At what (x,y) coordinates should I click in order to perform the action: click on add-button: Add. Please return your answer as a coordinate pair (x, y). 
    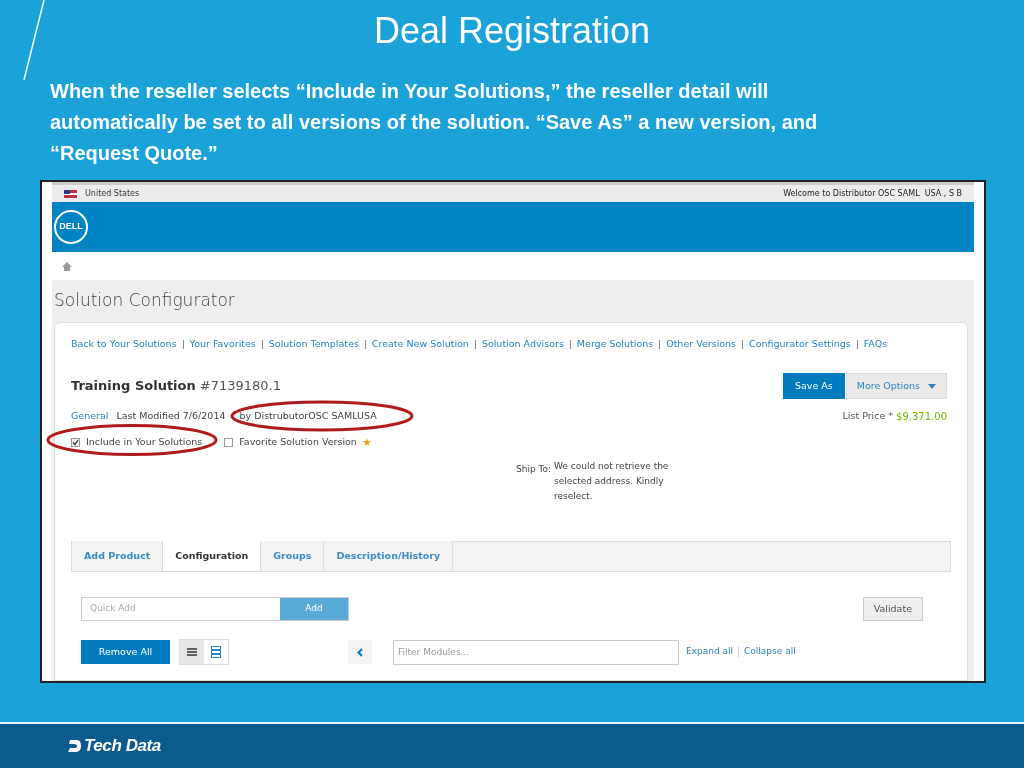
    Looking at the image, I should click on (314, 609).